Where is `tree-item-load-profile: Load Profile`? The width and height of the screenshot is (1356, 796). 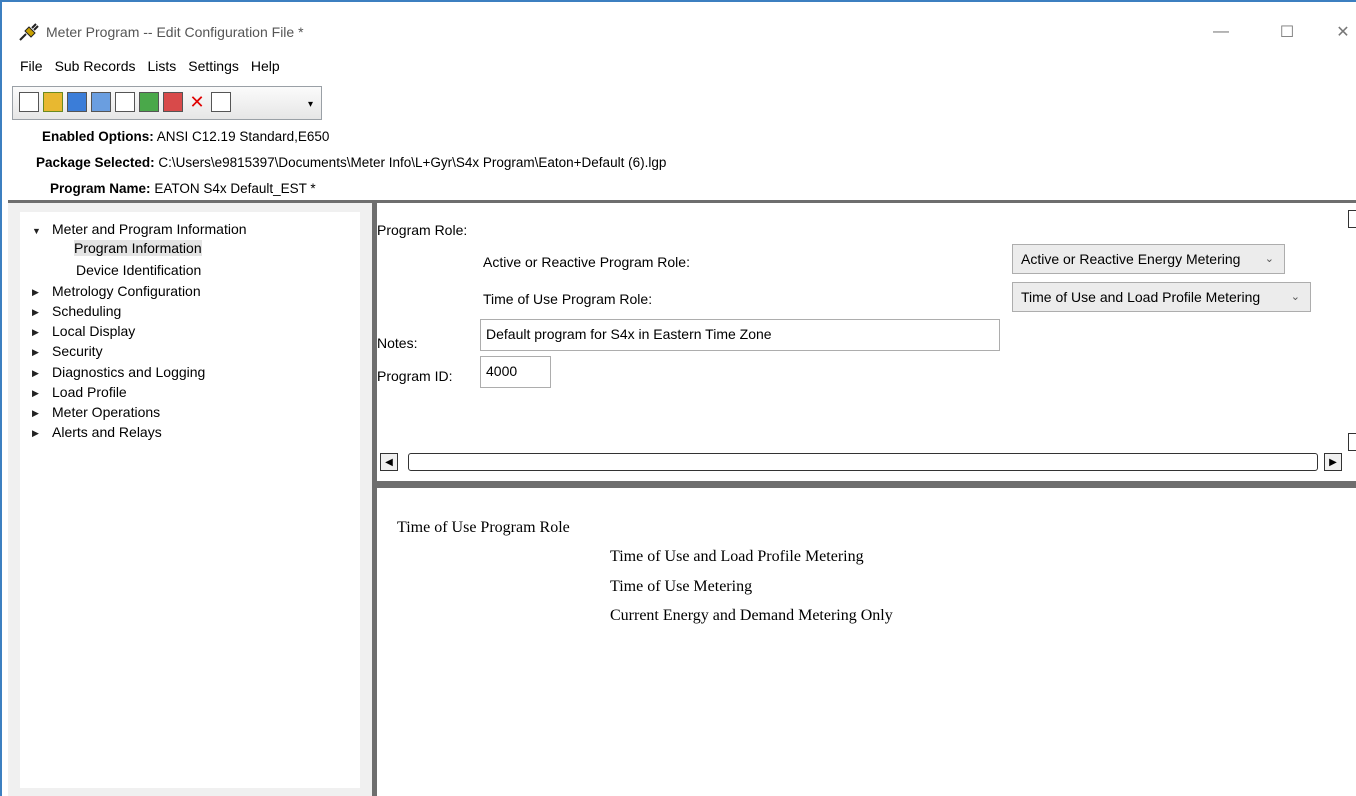
tree-item-load-profile: Load Profile is located at coordinates (89, 392).